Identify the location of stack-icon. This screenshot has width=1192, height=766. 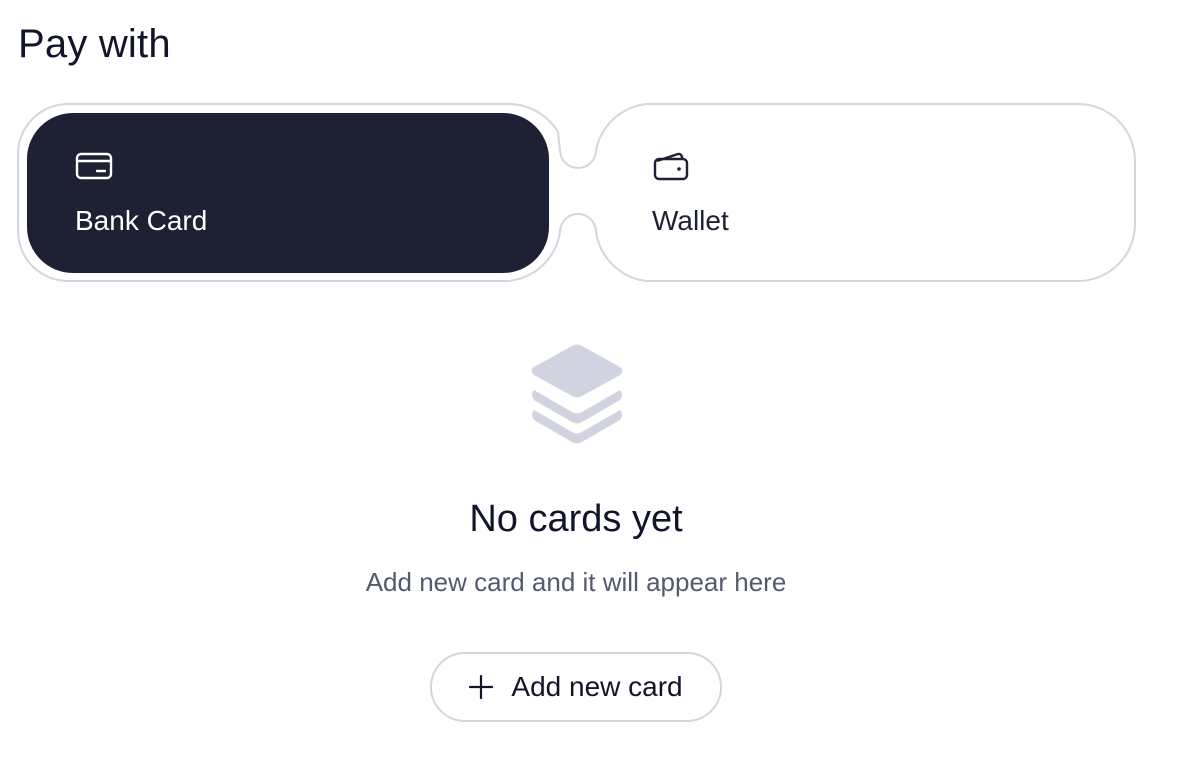
(577, 394).